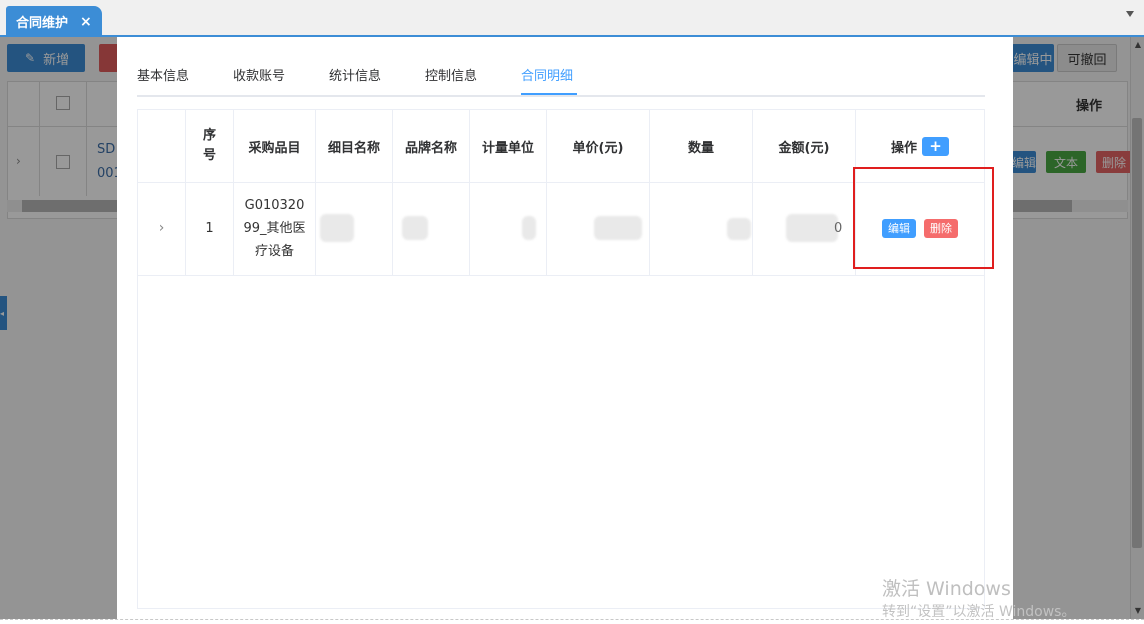 This screenshot has width=1144, height=624. What do you see at coordinates (935, 146) in the screenshot?
I see `add-row-button: +` at bounding box center [935, 146].